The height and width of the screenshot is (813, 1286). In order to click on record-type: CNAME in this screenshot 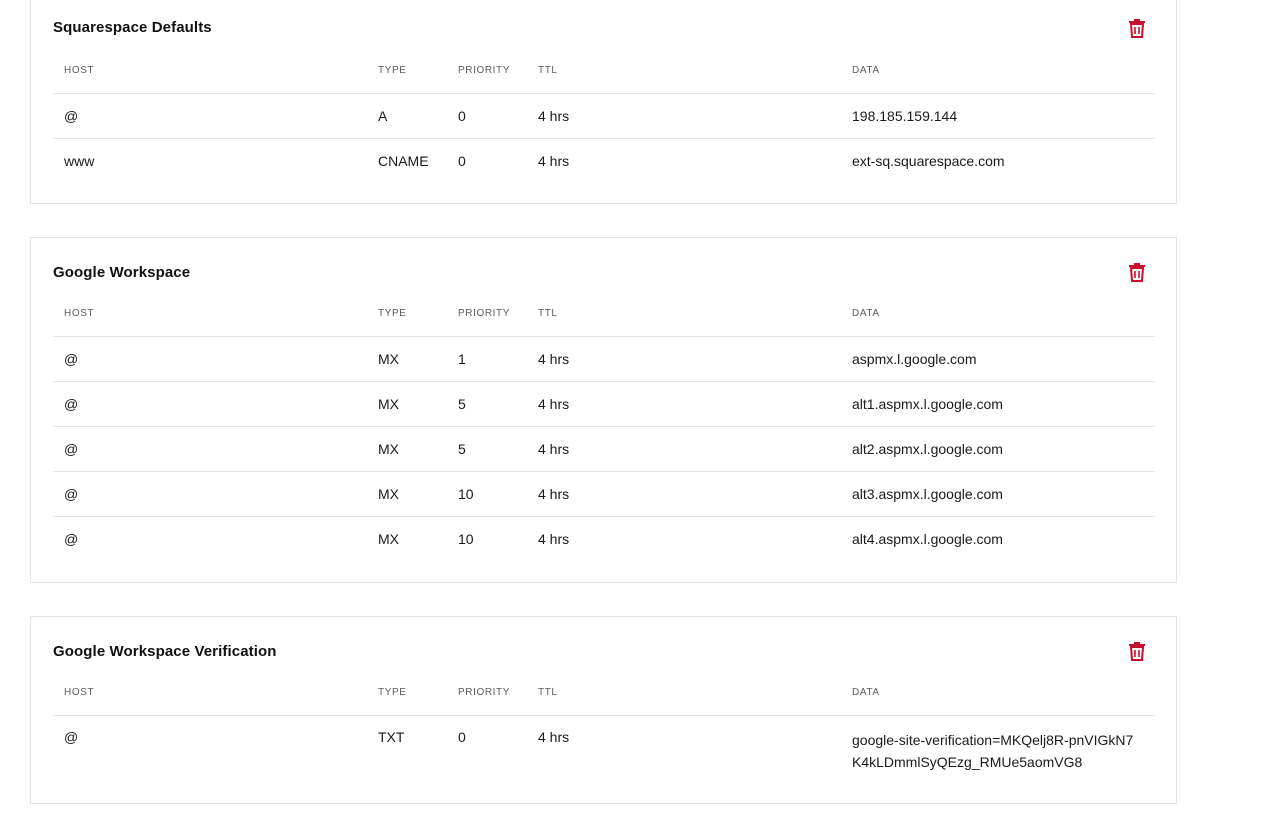, I will do `click(403, 160)`.